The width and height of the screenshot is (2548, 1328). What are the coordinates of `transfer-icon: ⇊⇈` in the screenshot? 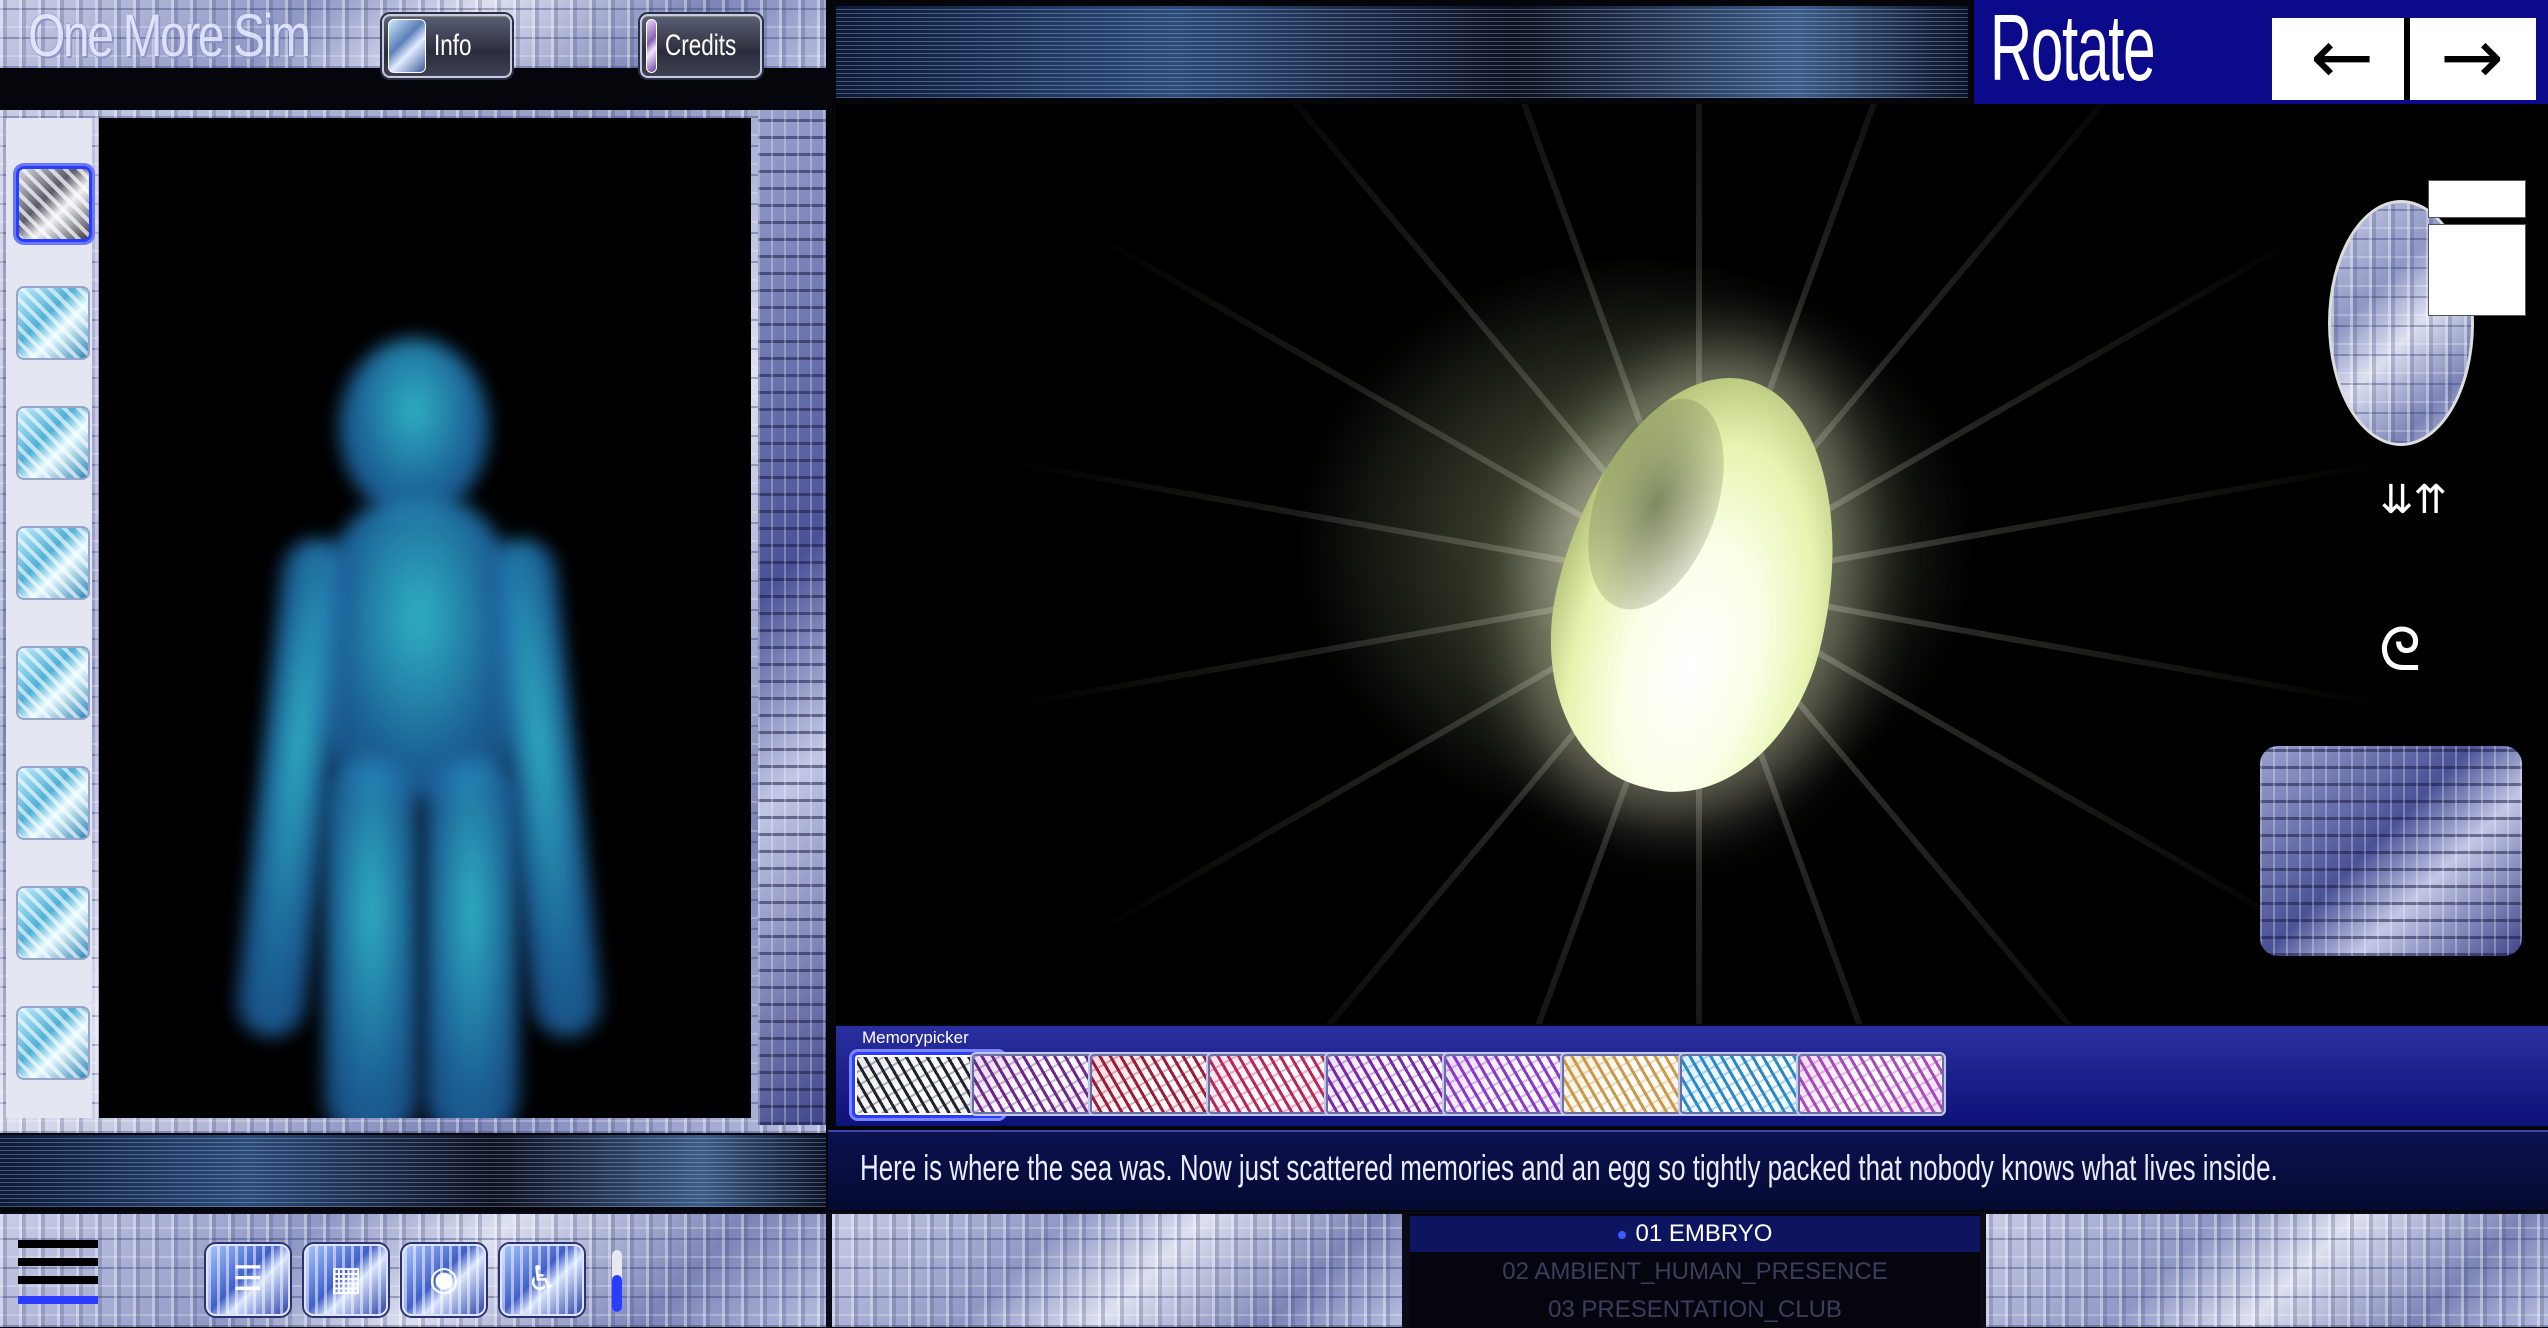 It's located at (2413, 520).